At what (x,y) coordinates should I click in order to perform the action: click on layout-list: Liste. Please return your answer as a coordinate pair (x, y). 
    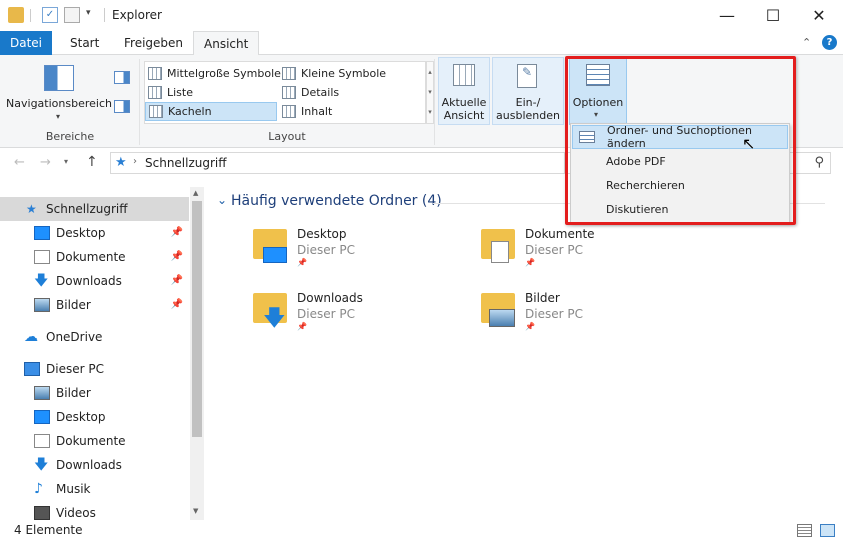
    Looking at the image, I should click on (169, 92).